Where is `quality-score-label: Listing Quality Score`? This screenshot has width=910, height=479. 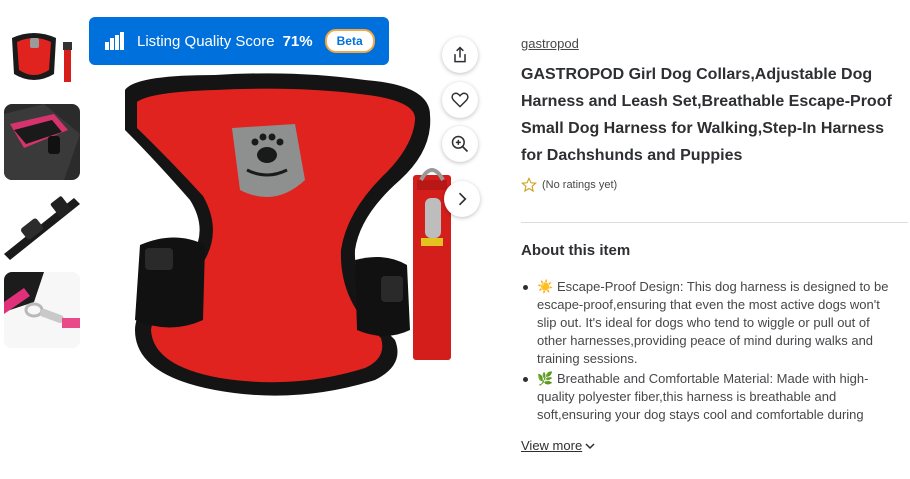 quality-score-label: Listing Quality Score is located at coordinates (206, 41).